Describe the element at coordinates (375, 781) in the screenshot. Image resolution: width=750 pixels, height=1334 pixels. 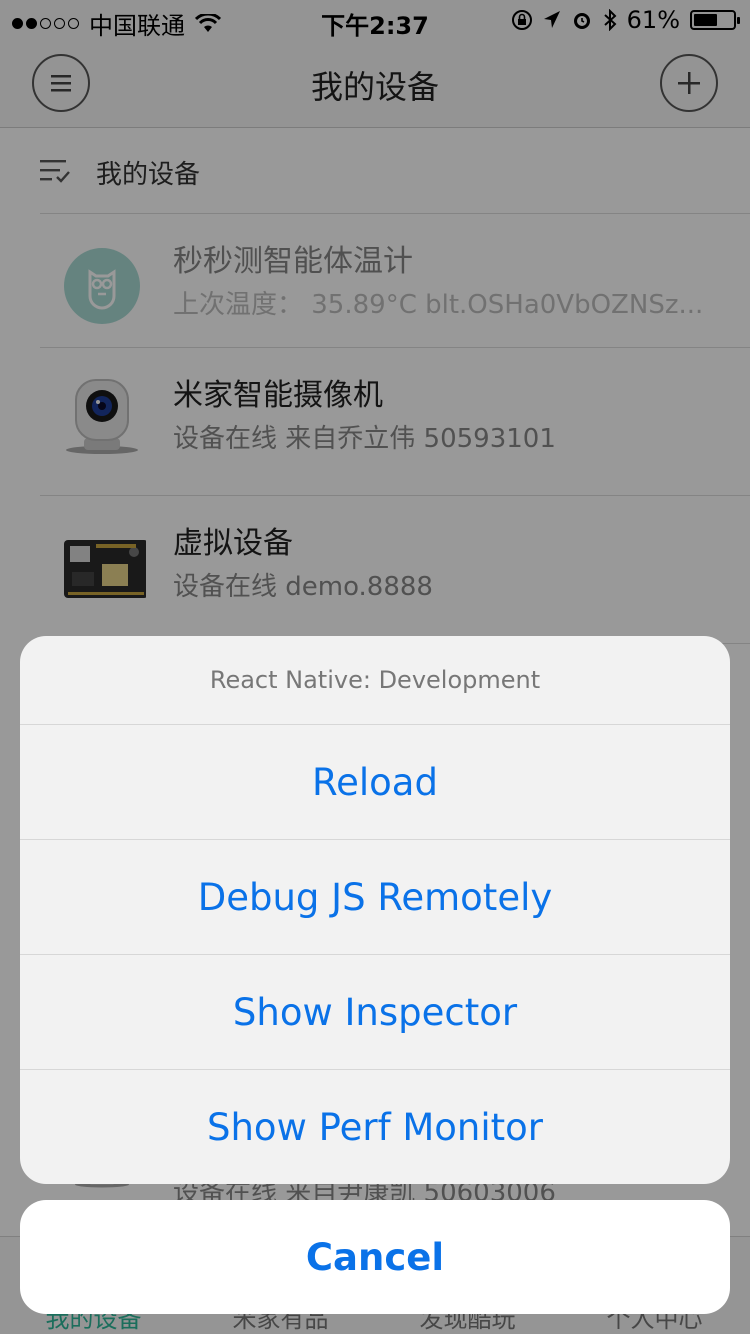
I see `reload-button: Reload` at that location.